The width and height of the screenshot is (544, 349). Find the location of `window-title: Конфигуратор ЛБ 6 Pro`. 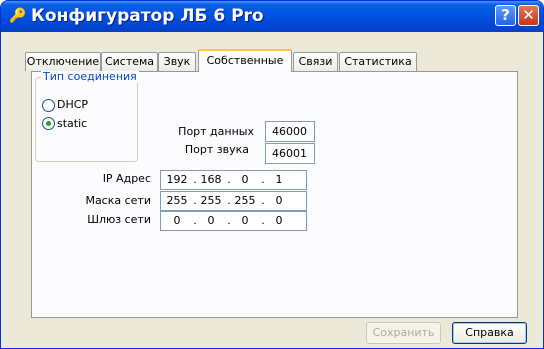

window-title: Конфигуратор ЛБ 6 Pro is located at coordinates (147, 16).